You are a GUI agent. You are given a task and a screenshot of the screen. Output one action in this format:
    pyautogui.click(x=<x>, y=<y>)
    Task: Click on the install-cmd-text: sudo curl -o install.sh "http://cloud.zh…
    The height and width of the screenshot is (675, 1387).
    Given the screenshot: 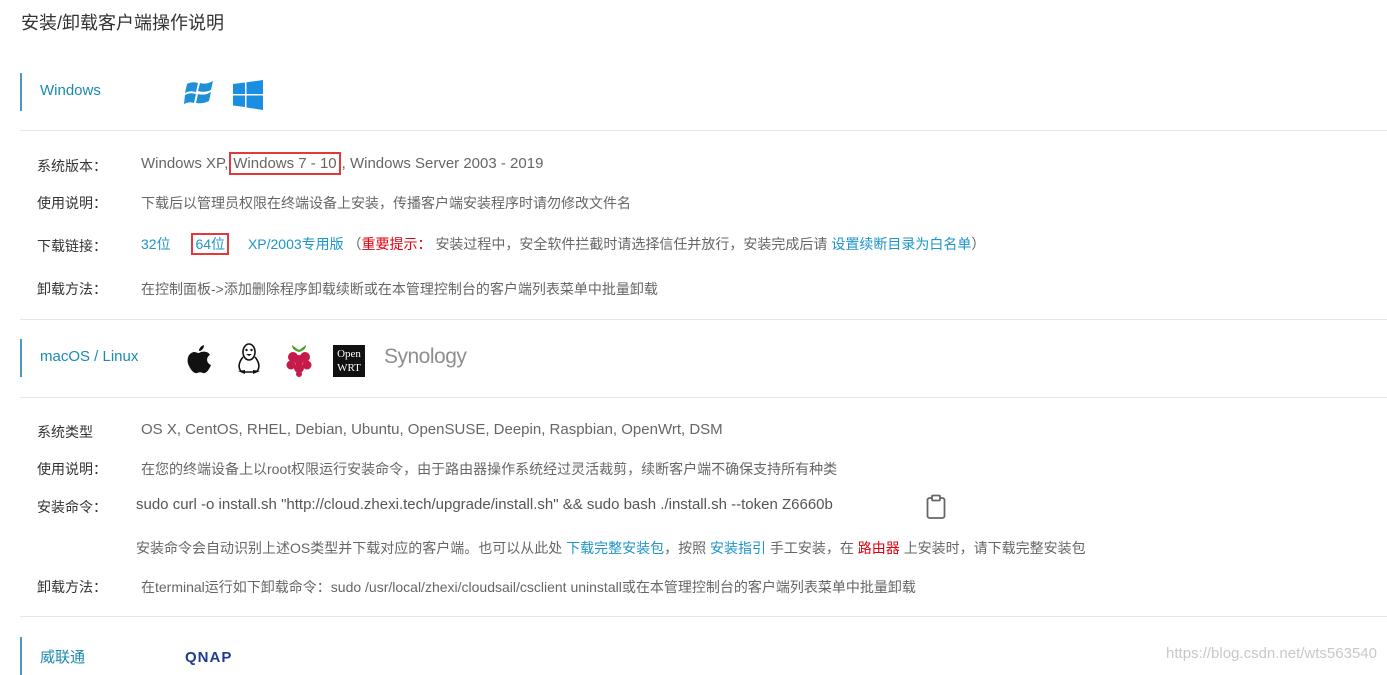 What is the action you would take?
    pyautogui.click(x=484, y=504)
    